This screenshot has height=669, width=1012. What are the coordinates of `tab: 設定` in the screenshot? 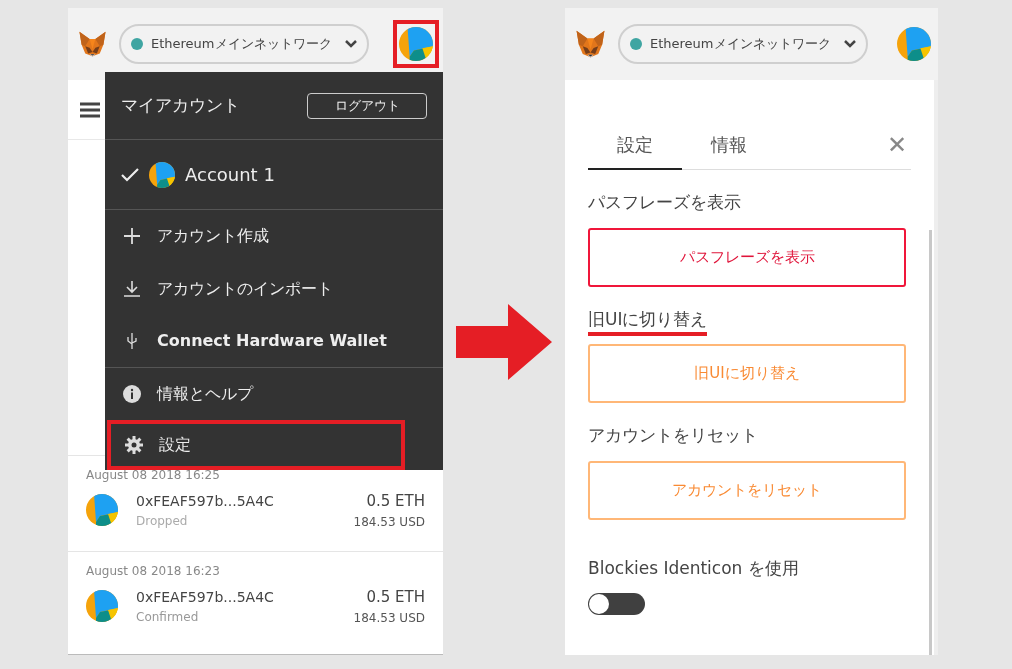 It's located at (635, 145).